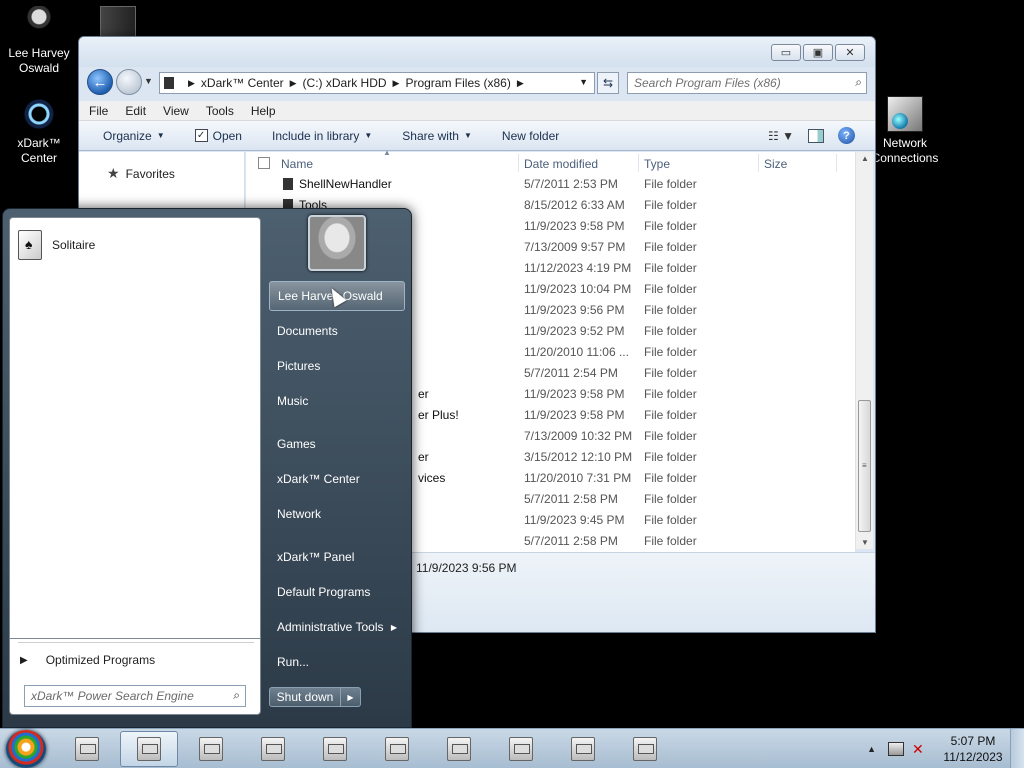  What do you see at coordinates (973, 749) in the screenshot?
I see `clock: 5:07 PM 11/12/2023` at bounding box center [973, 749].